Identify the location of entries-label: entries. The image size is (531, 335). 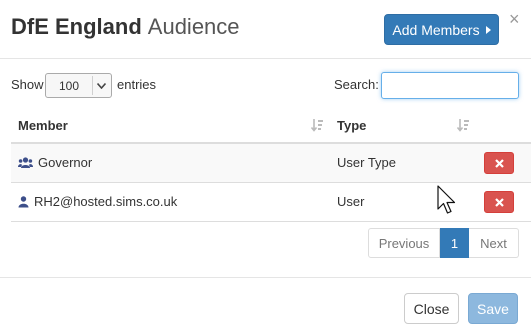
(137, 84).